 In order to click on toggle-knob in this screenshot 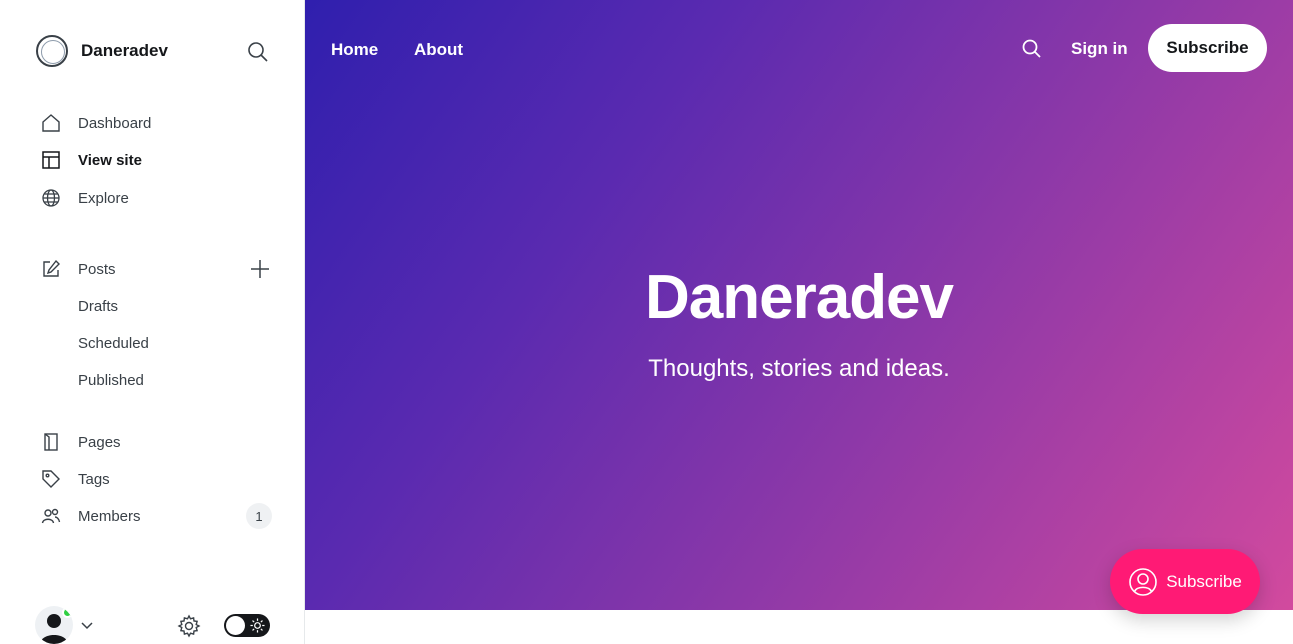, I will do `click(235, 625)`.